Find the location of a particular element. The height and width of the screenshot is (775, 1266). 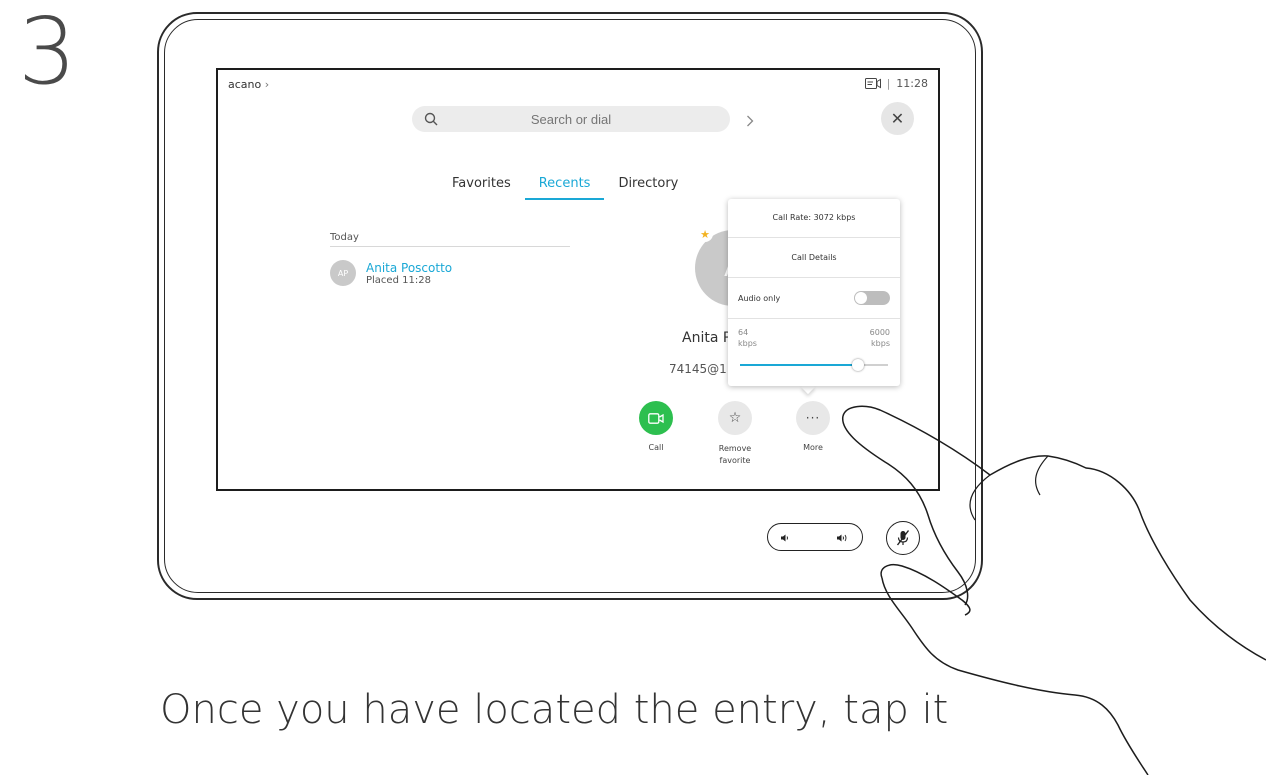

slider-handle is located at coordinates (858, 365).